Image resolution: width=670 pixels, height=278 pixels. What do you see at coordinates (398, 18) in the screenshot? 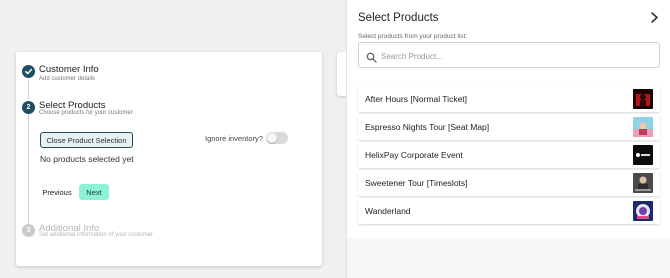
I see `panel-title: Select Products` at bounding box center [398, 18].